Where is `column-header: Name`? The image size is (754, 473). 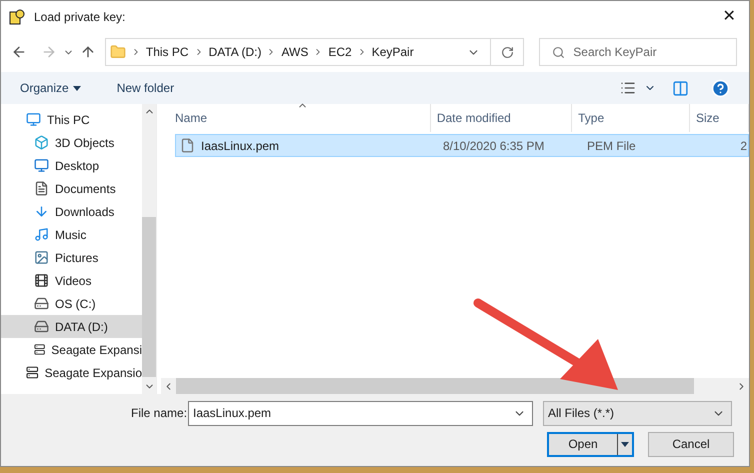 column-header: Name is located at coordinates (296, 118).